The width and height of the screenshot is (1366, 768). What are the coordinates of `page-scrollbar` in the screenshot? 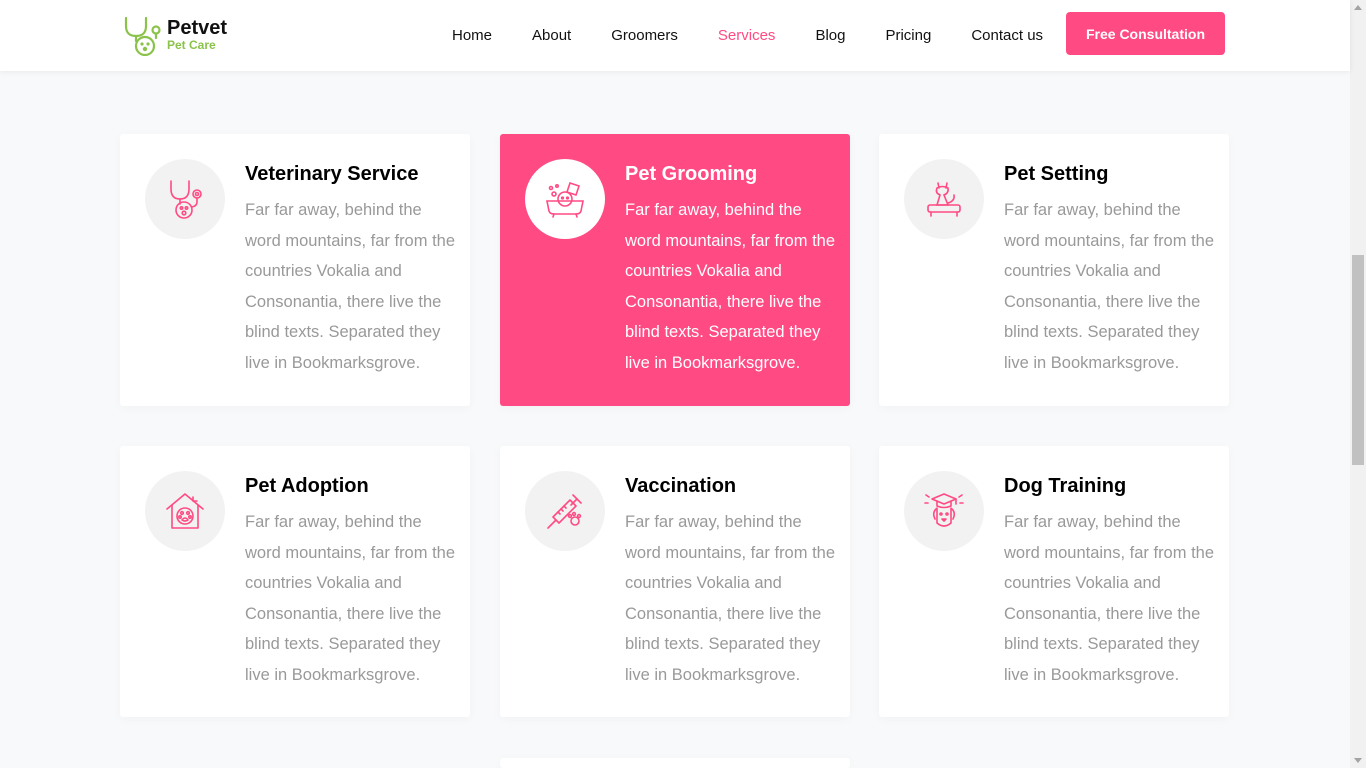 It's located at (1358, 384).